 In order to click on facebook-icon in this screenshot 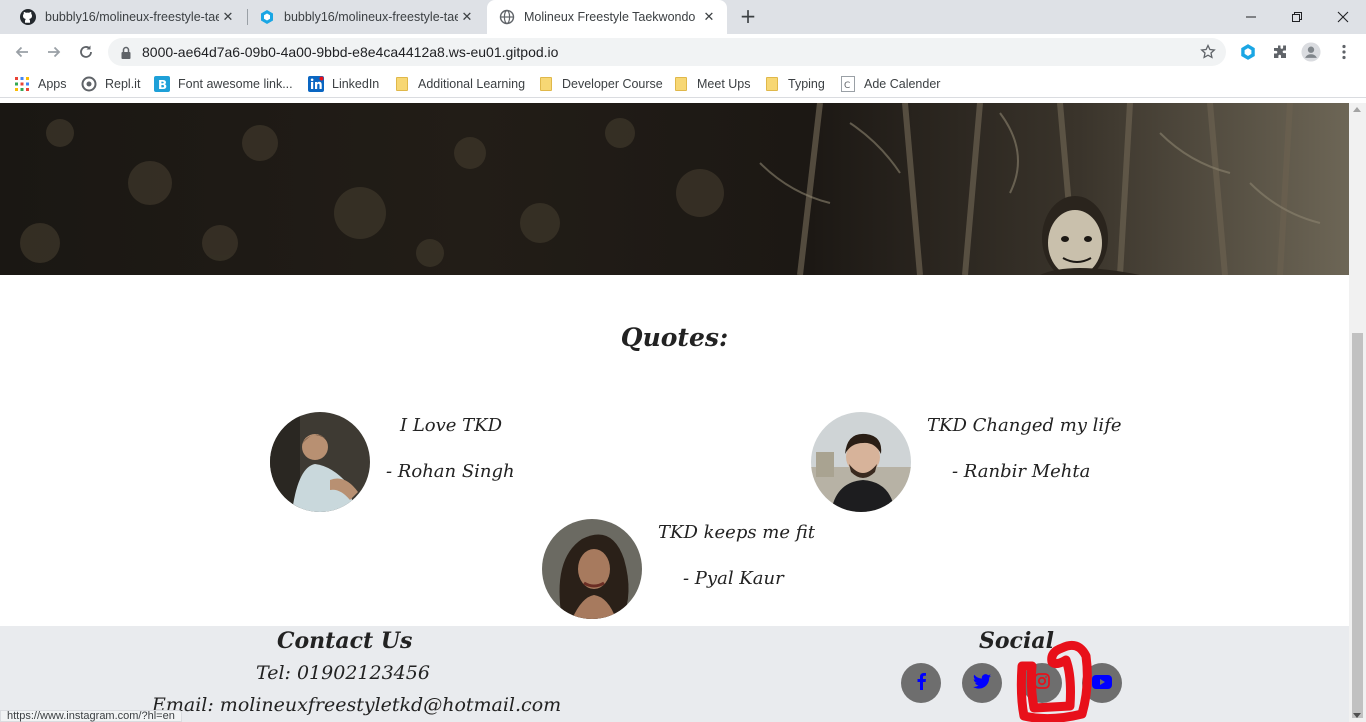, I will do `click(921, 683)`.